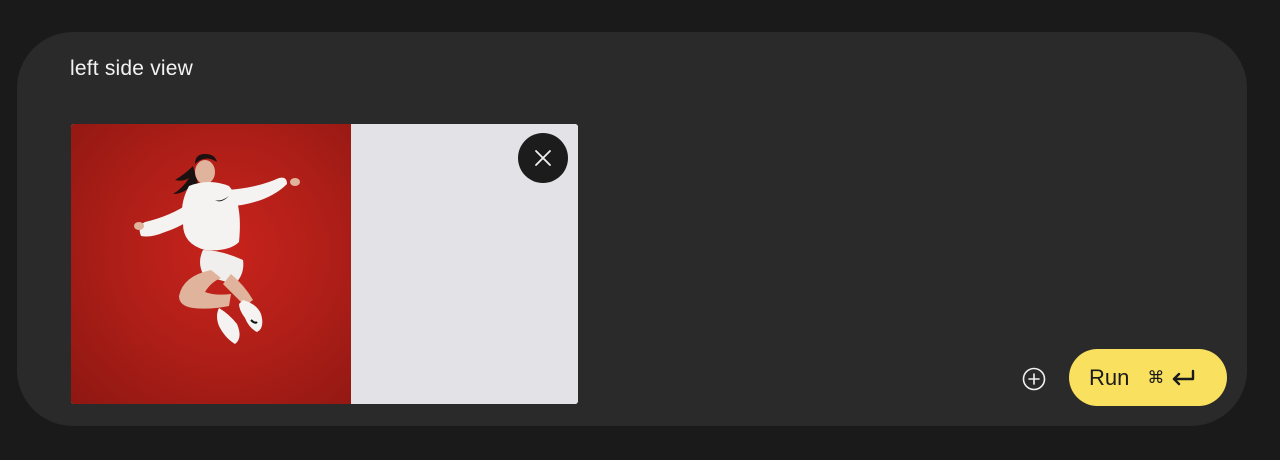 This screenshot has width=1280, height=460. I want to click on close-icon, so click(543, 158).